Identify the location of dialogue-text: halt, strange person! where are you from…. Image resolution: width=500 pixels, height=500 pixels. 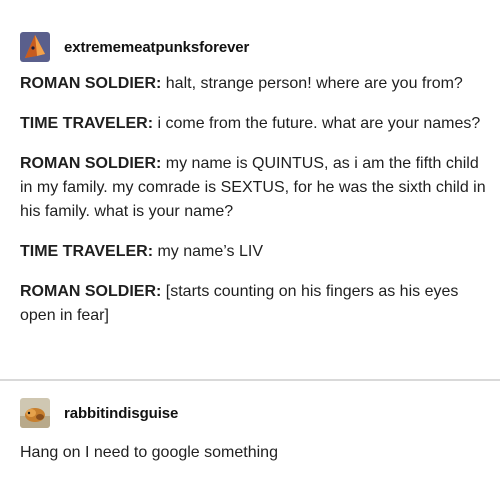
(312, 83).